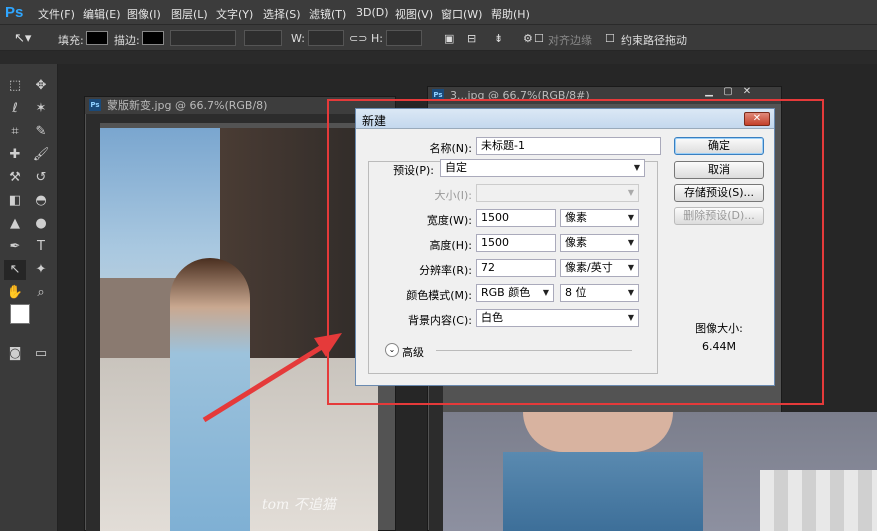 The height and width of the screenshot is (531, 877). I want to click on resolution-unit-value: 像素/英寸, so click(589, 267).